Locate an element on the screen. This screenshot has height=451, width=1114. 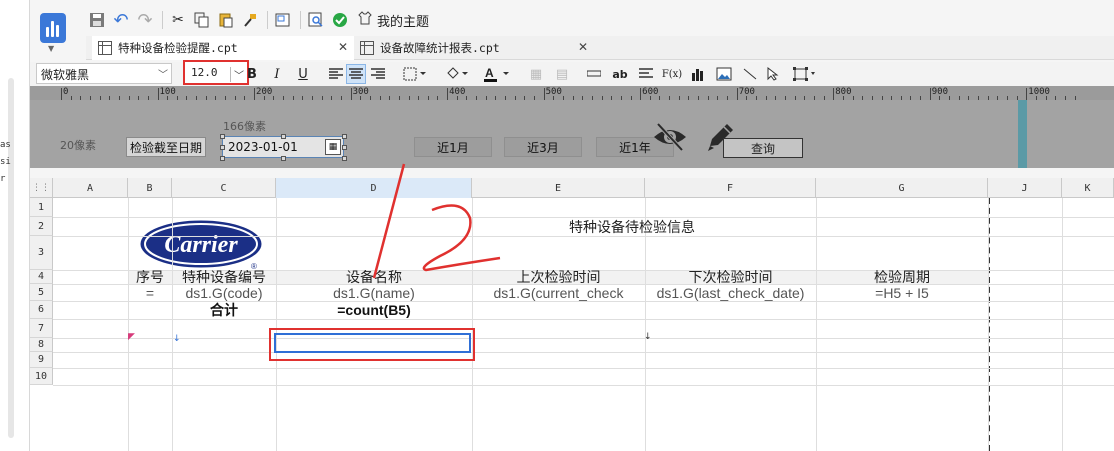
fill-color-icon is located at coordinates (457, 74).